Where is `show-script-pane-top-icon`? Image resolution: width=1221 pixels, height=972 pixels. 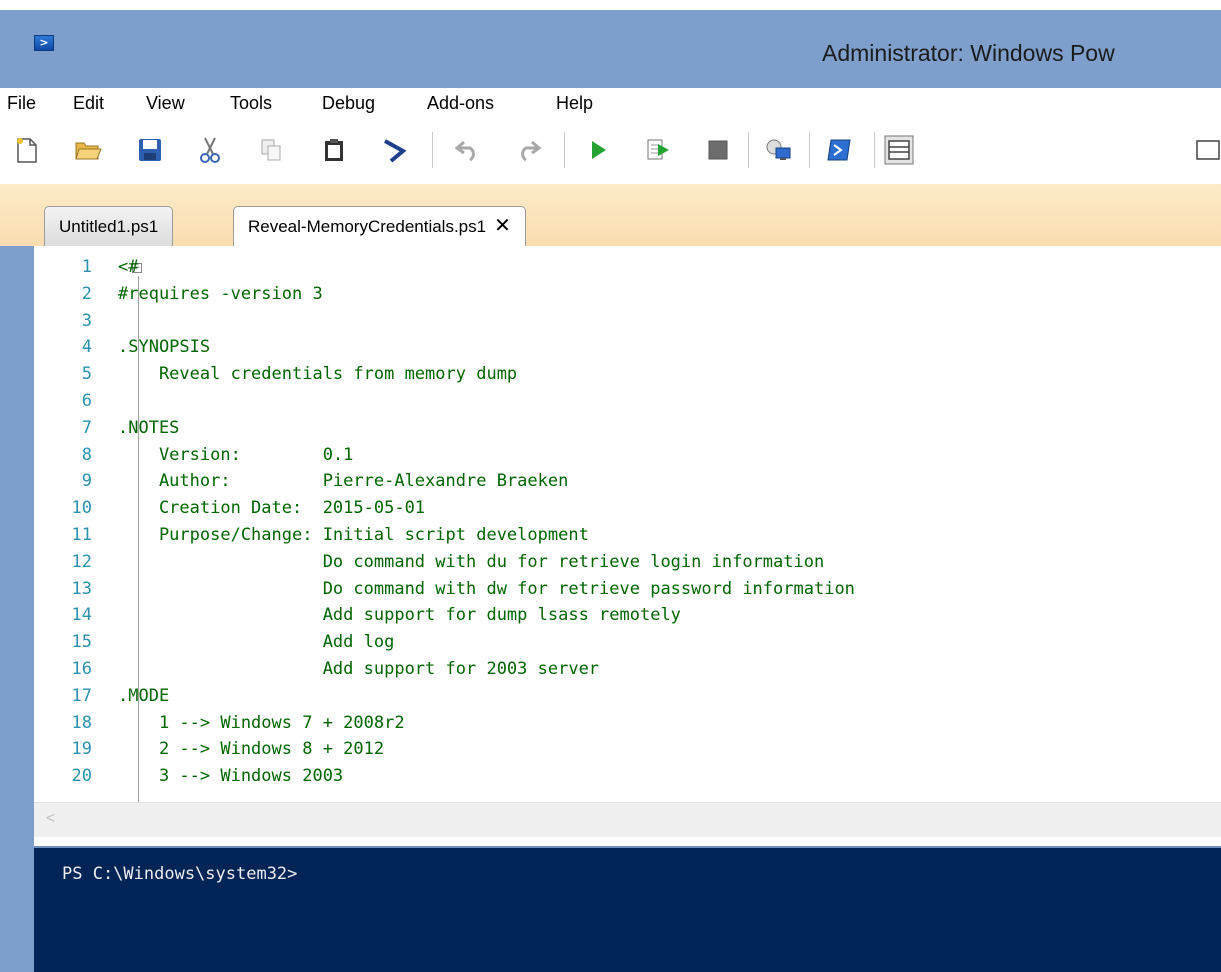 show-script-pane-top-icon is located at coordinates (899, 150).